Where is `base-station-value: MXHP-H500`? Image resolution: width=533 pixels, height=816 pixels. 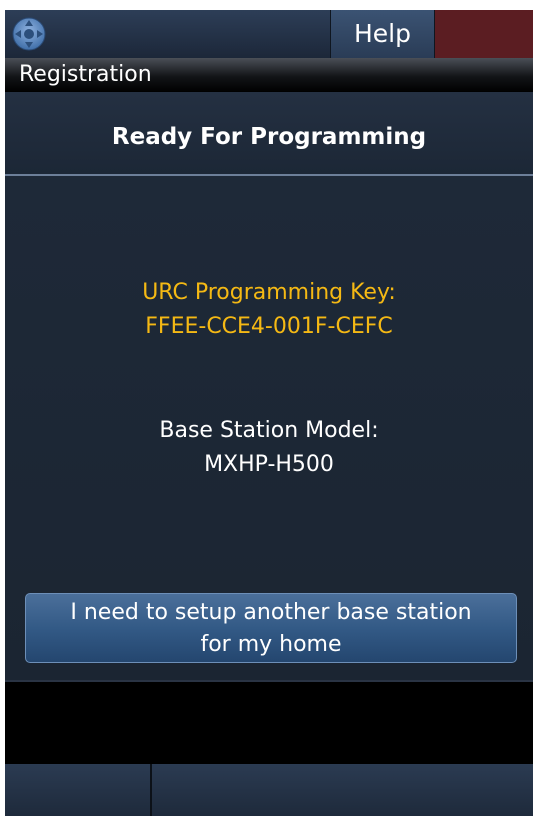
base-station-value: MXHP-H500 is located at coordinates (269, 464).